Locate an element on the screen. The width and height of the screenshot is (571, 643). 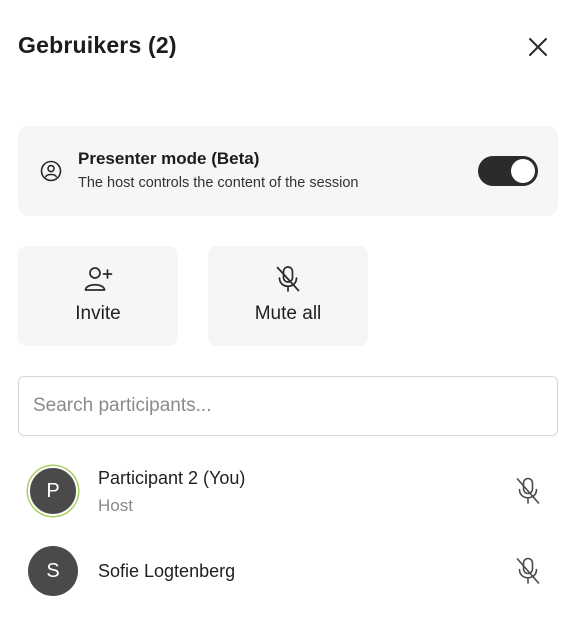
user-plus-icon is located at coordinates (98, 279).